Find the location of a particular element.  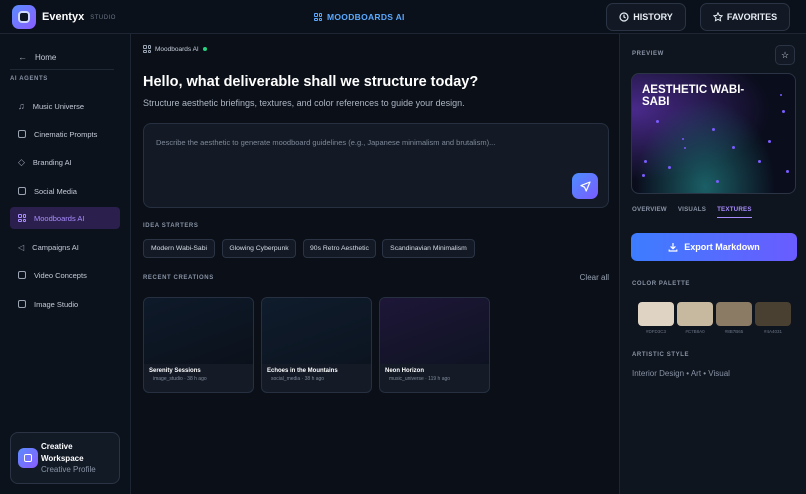

clock-icon is located at coordinates (624, 17).